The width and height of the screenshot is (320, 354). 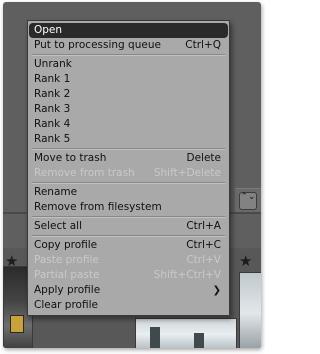 I want to click on menu-item-unrank: Unrank, so click(x=128, y=64).